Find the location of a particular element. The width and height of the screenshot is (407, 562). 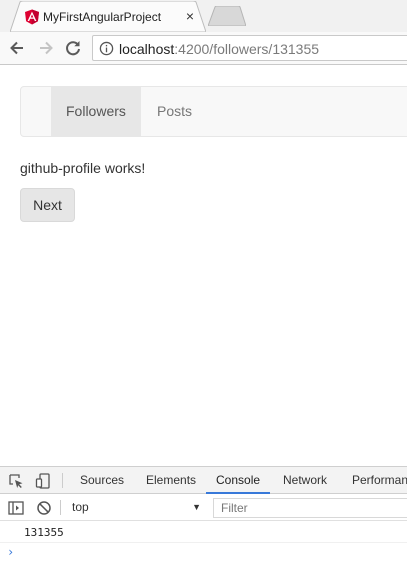

tab-close-icon: × is located at coordinates (190, 16).